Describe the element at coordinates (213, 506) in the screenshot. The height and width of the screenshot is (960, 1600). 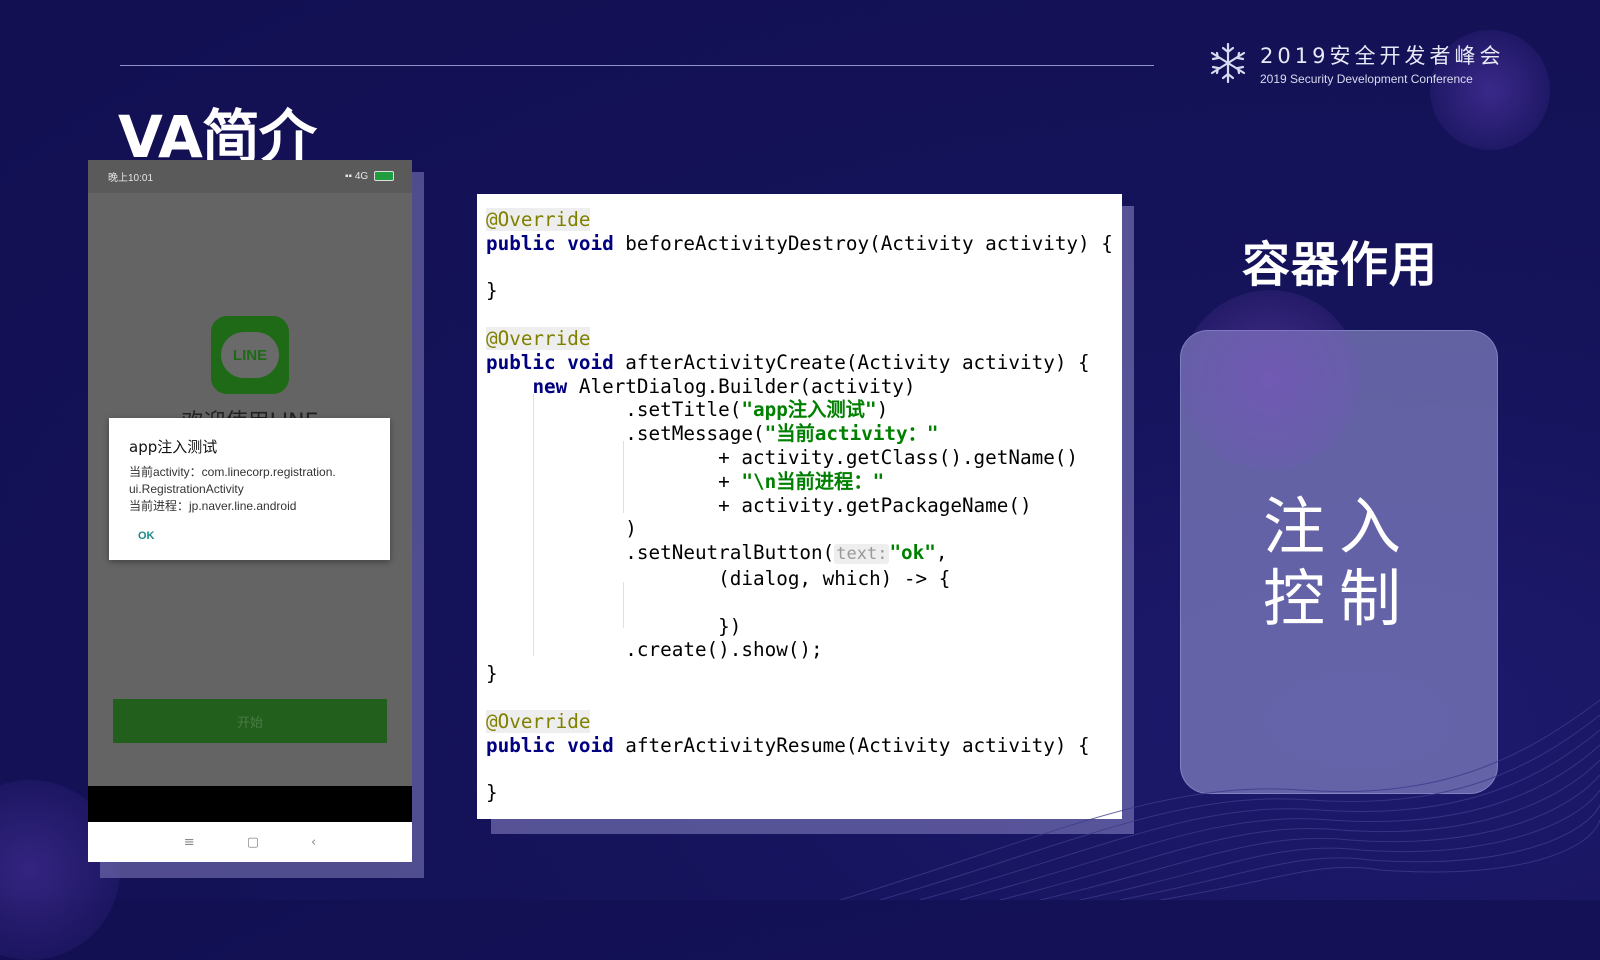
I see `dialog-message-line: 当前进程：jp.naver.line.android` at that location.